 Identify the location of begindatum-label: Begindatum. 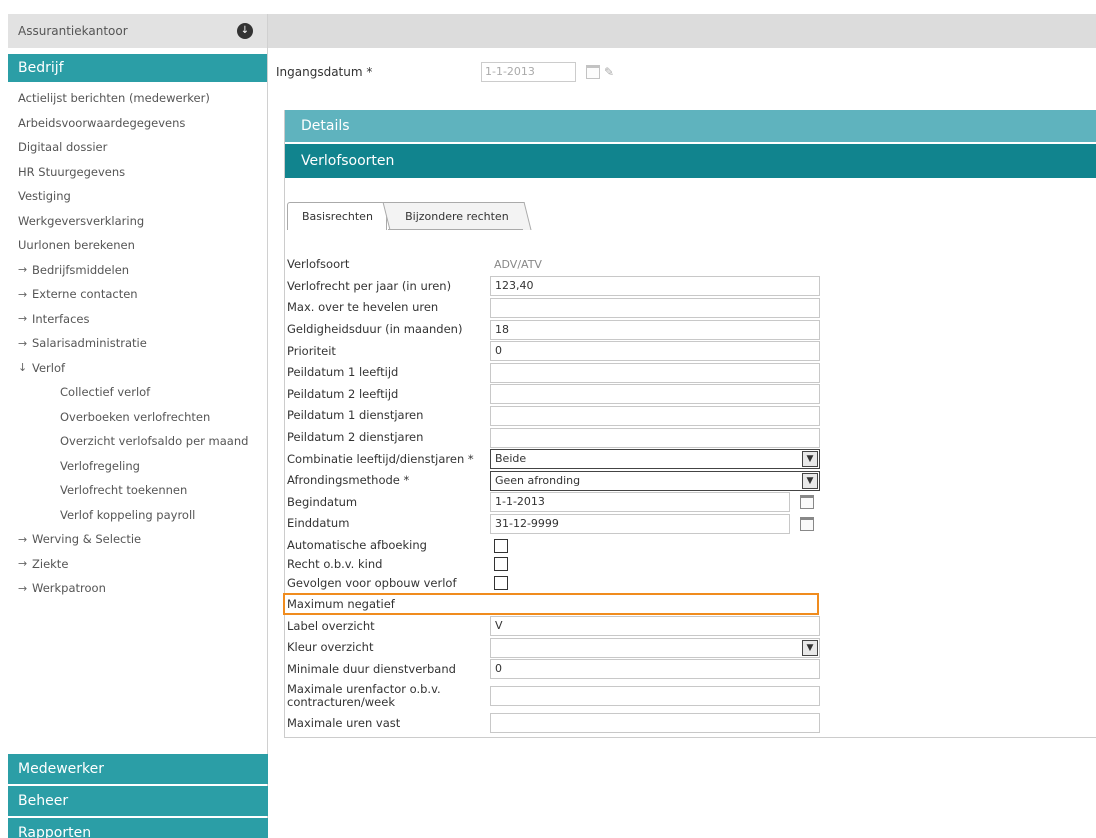
(322, 501).